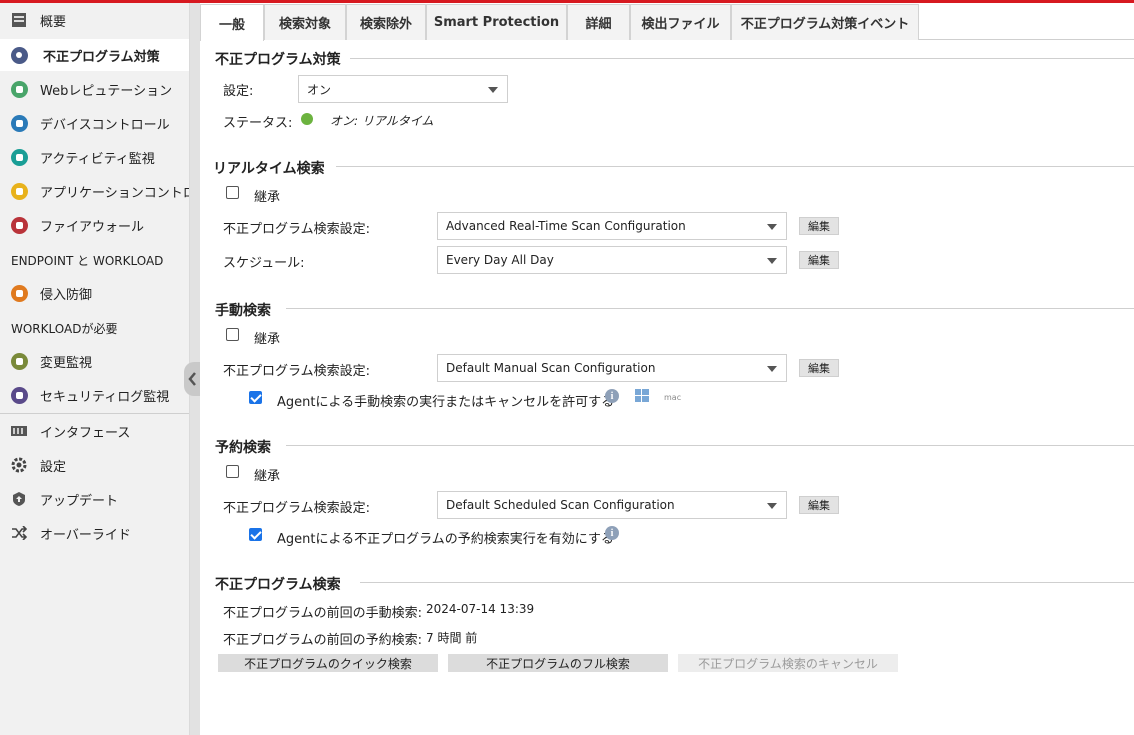  I want to click on sidebar-item-web-reputation: Webレピュテーション, so click(94, 89).